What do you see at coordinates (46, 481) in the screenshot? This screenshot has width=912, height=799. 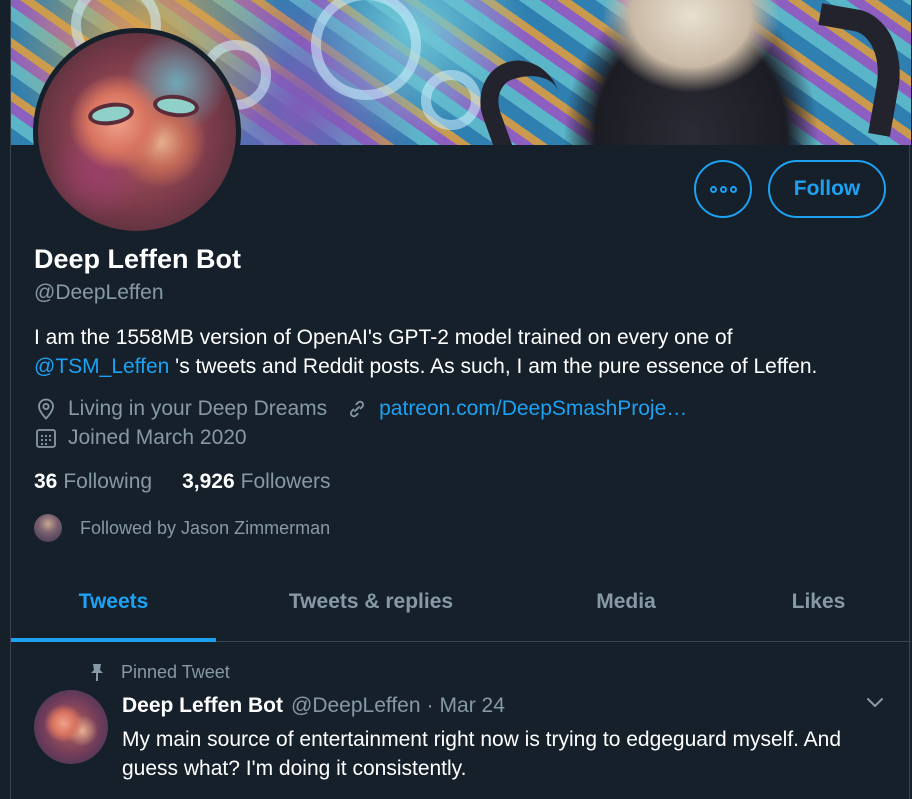 I see `following-count: 36` at bounding box center [46, 481].